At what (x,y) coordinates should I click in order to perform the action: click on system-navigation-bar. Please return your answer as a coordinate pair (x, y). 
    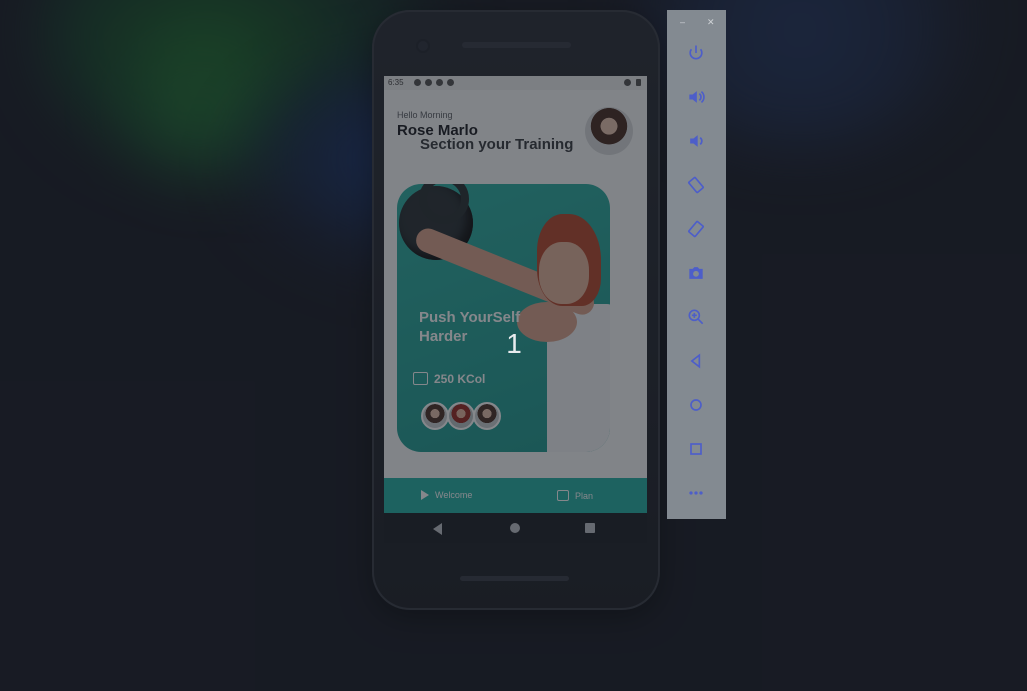
    Looking at the image, I should click on (515, 528).